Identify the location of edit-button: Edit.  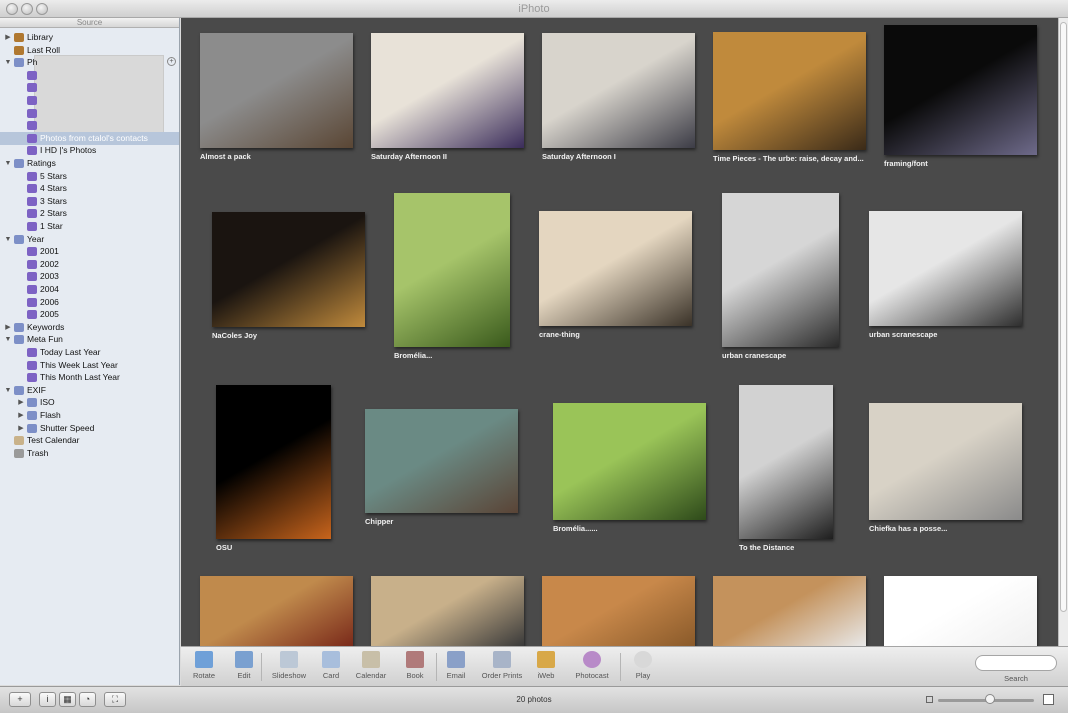
(244, 668).